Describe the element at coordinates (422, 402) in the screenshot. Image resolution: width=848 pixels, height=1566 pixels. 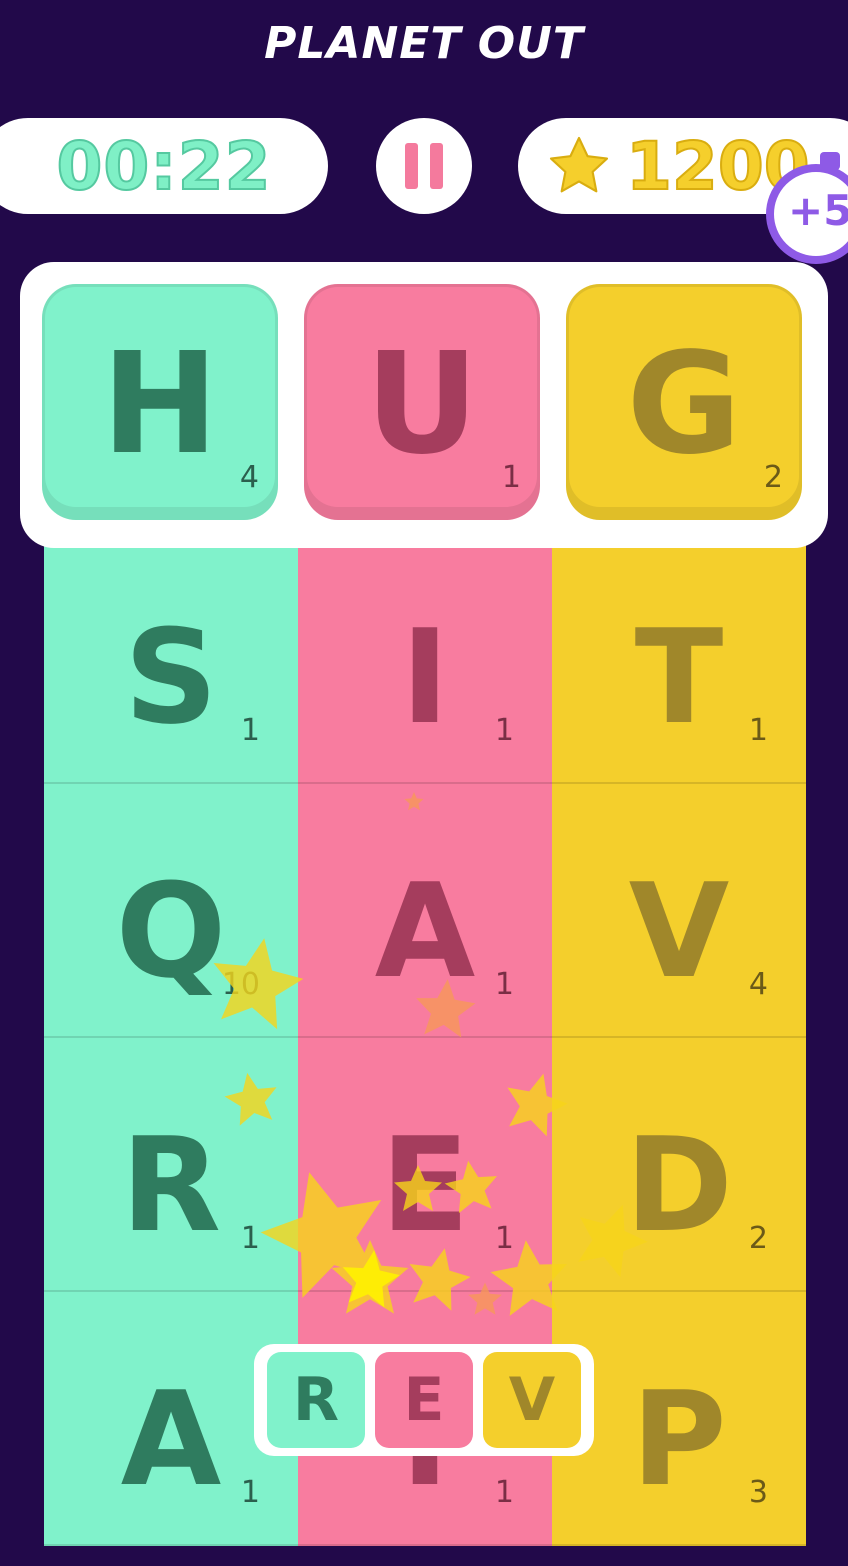
I see `word-tile: U 1` at that location.